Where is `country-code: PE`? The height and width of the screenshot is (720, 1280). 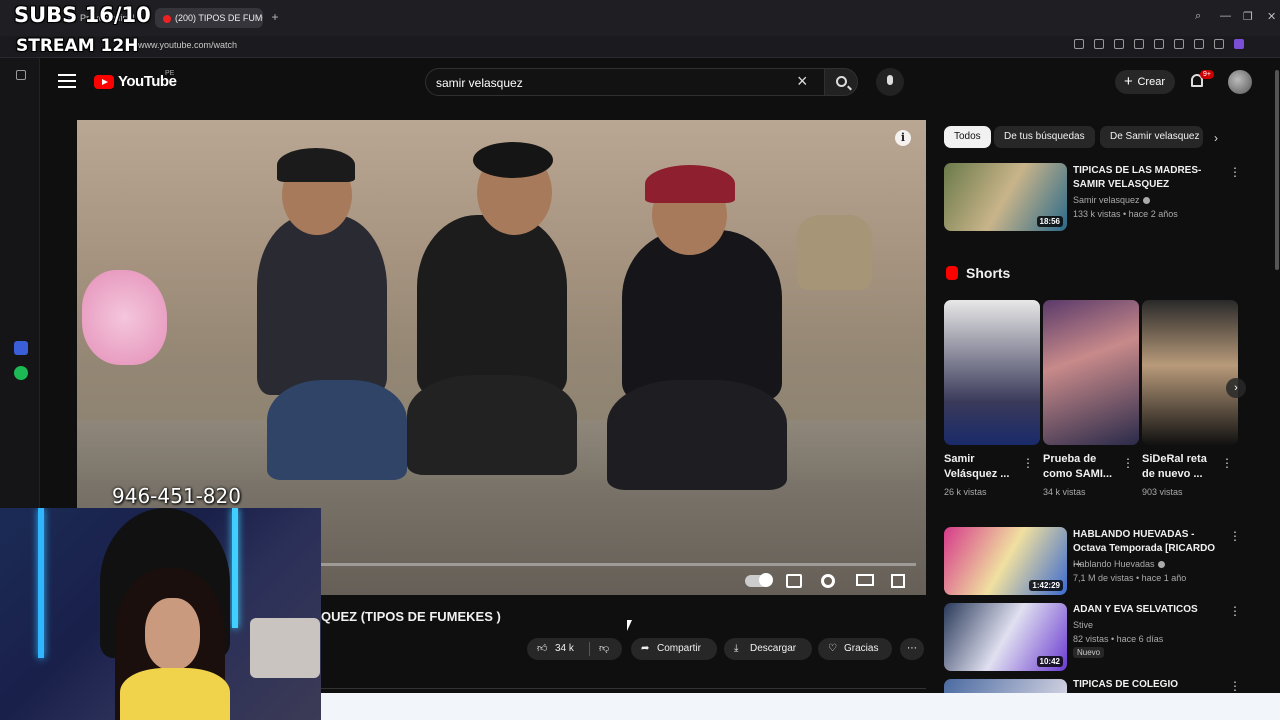 country-code: PE is located at coordinates (170, 73).